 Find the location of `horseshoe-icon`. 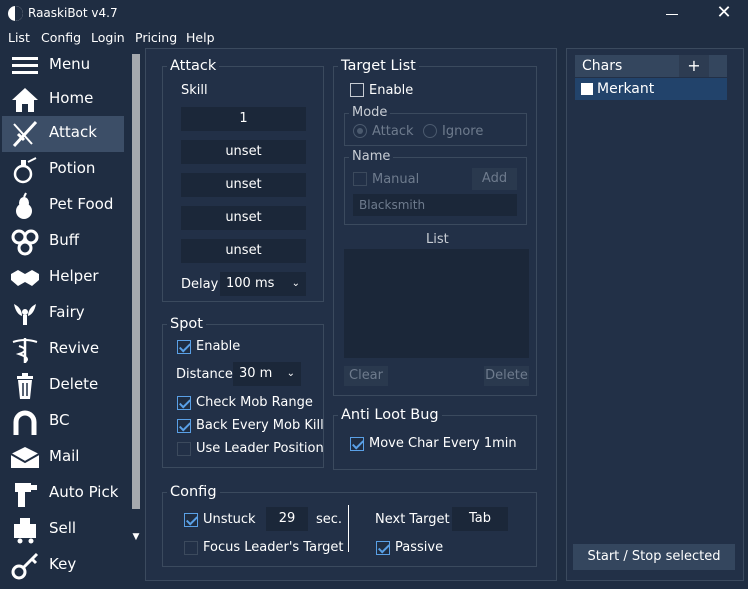

horseshoe-icon is located at coordinates (25, 422).